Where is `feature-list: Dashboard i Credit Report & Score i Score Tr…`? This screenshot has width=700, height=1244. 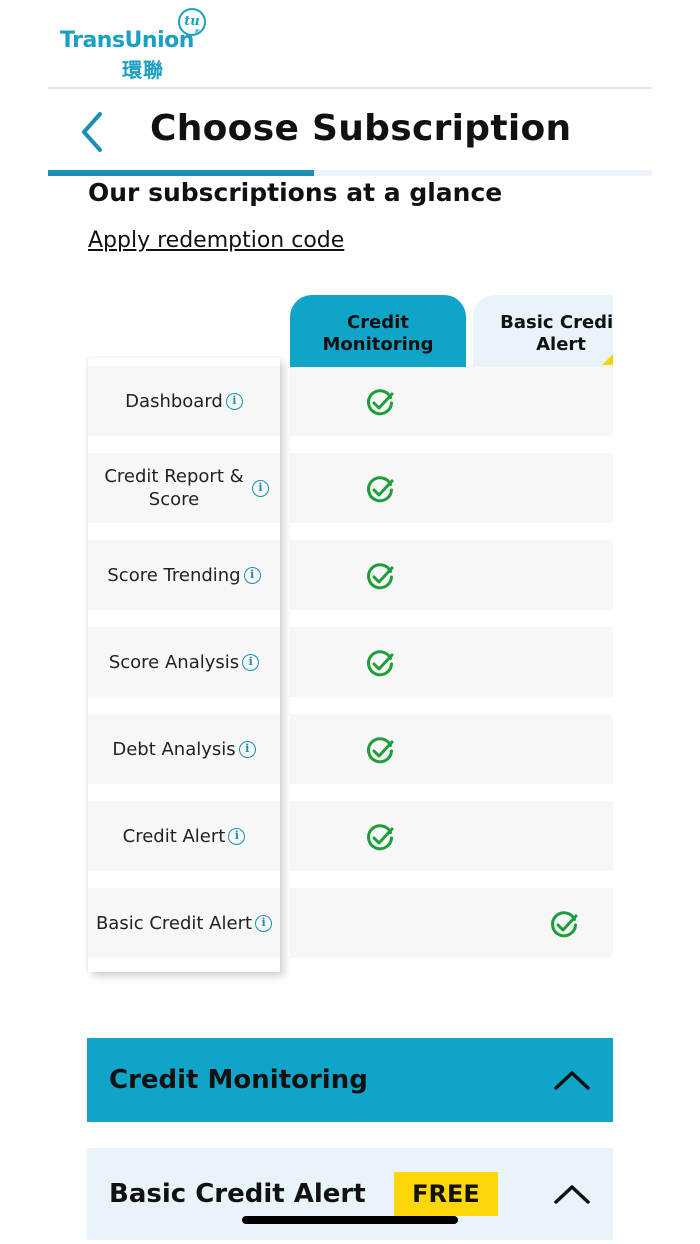 feature-list: Dashboard i Credit Report & Score i Score Tr… is located at coordinates (184, 665).